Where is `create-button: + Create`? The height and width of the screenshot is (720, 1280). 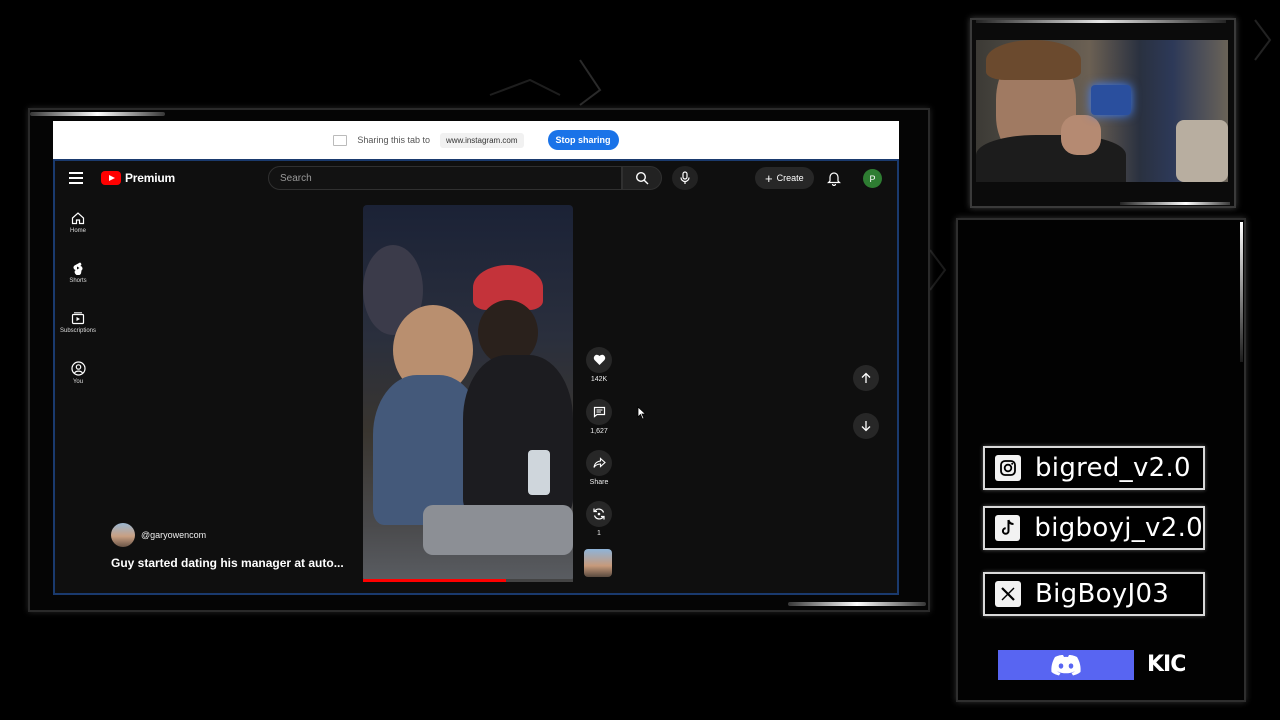 create-button: + Create is located at coordinates (784, 178).